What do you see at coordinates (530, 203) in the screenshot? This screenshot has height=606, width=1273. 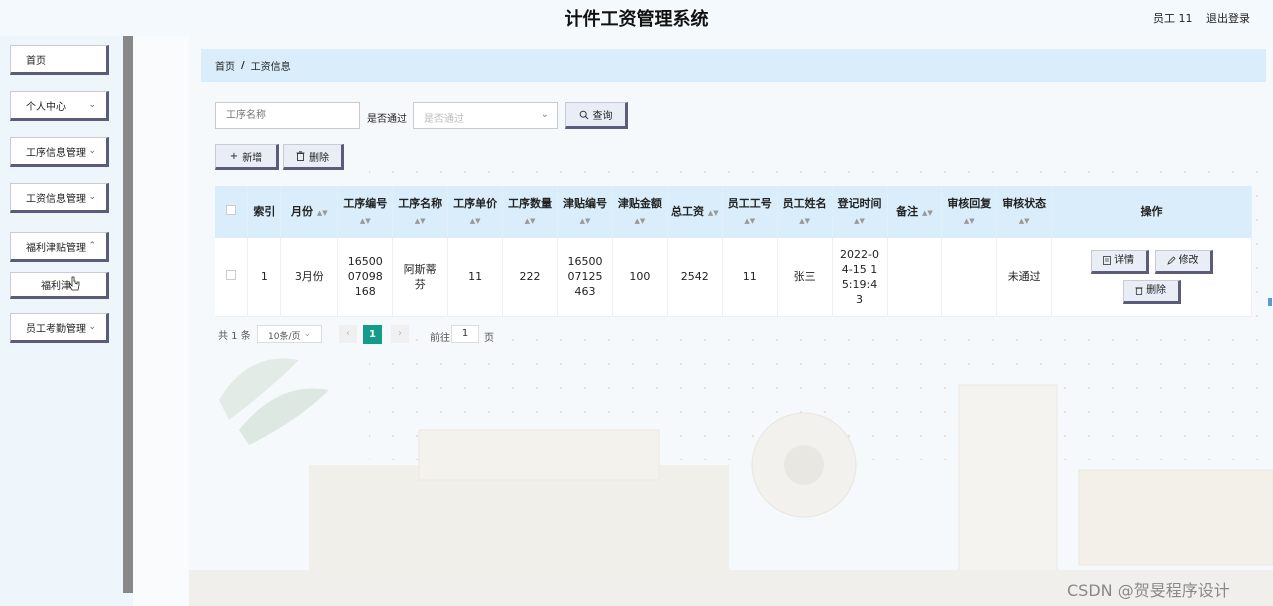 I see `column-header-label: 工序数量` at bounding box center [530, 203].